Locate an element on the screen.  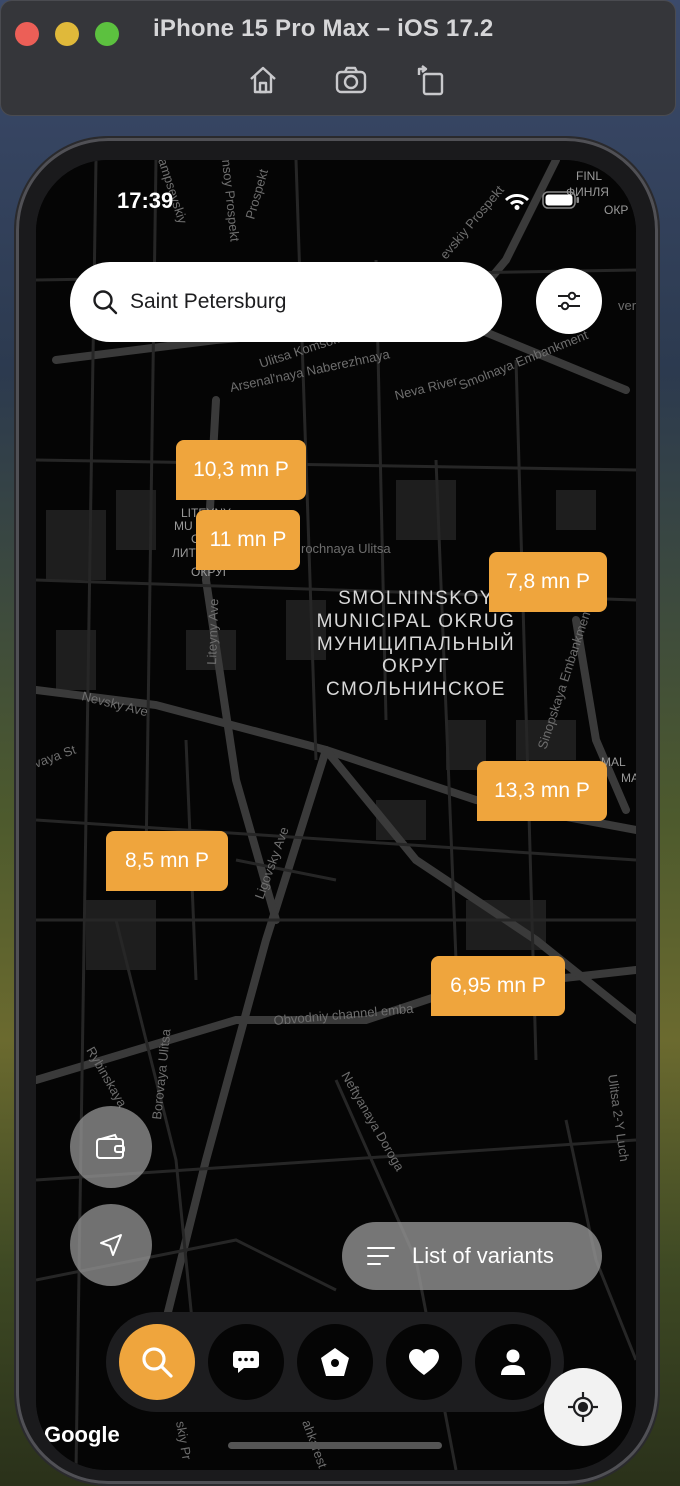
tab-profile is located at coordinates (513, 1362).